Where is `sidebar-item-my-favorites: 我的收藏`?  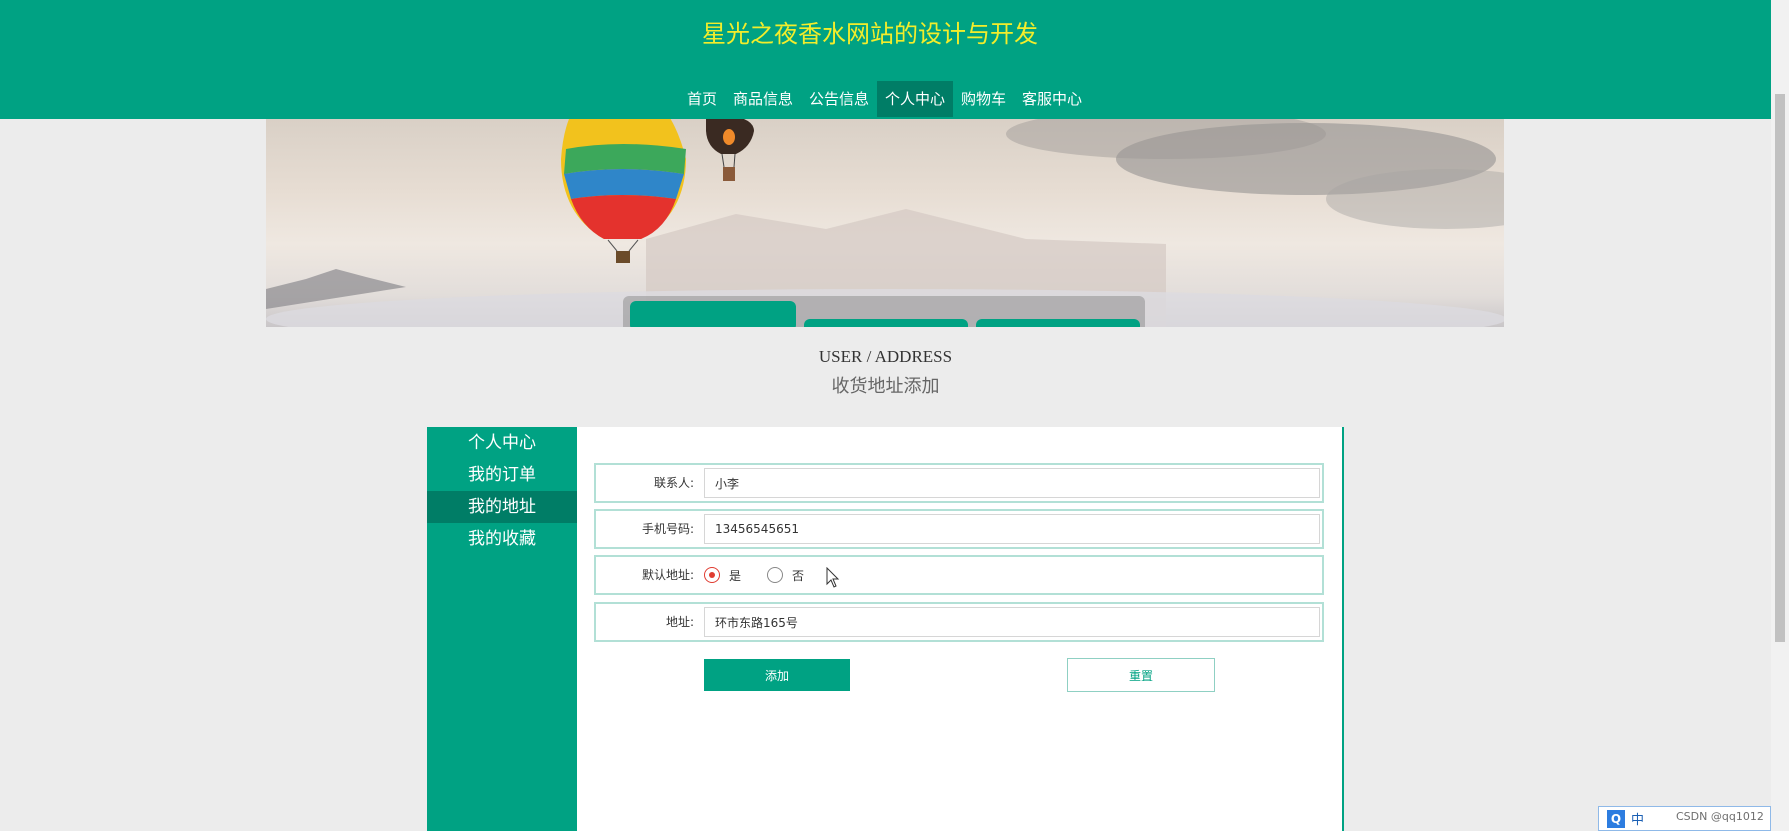 sidebar-item-my-favorites: 我的收藏 is located at coordinates (502, 539).